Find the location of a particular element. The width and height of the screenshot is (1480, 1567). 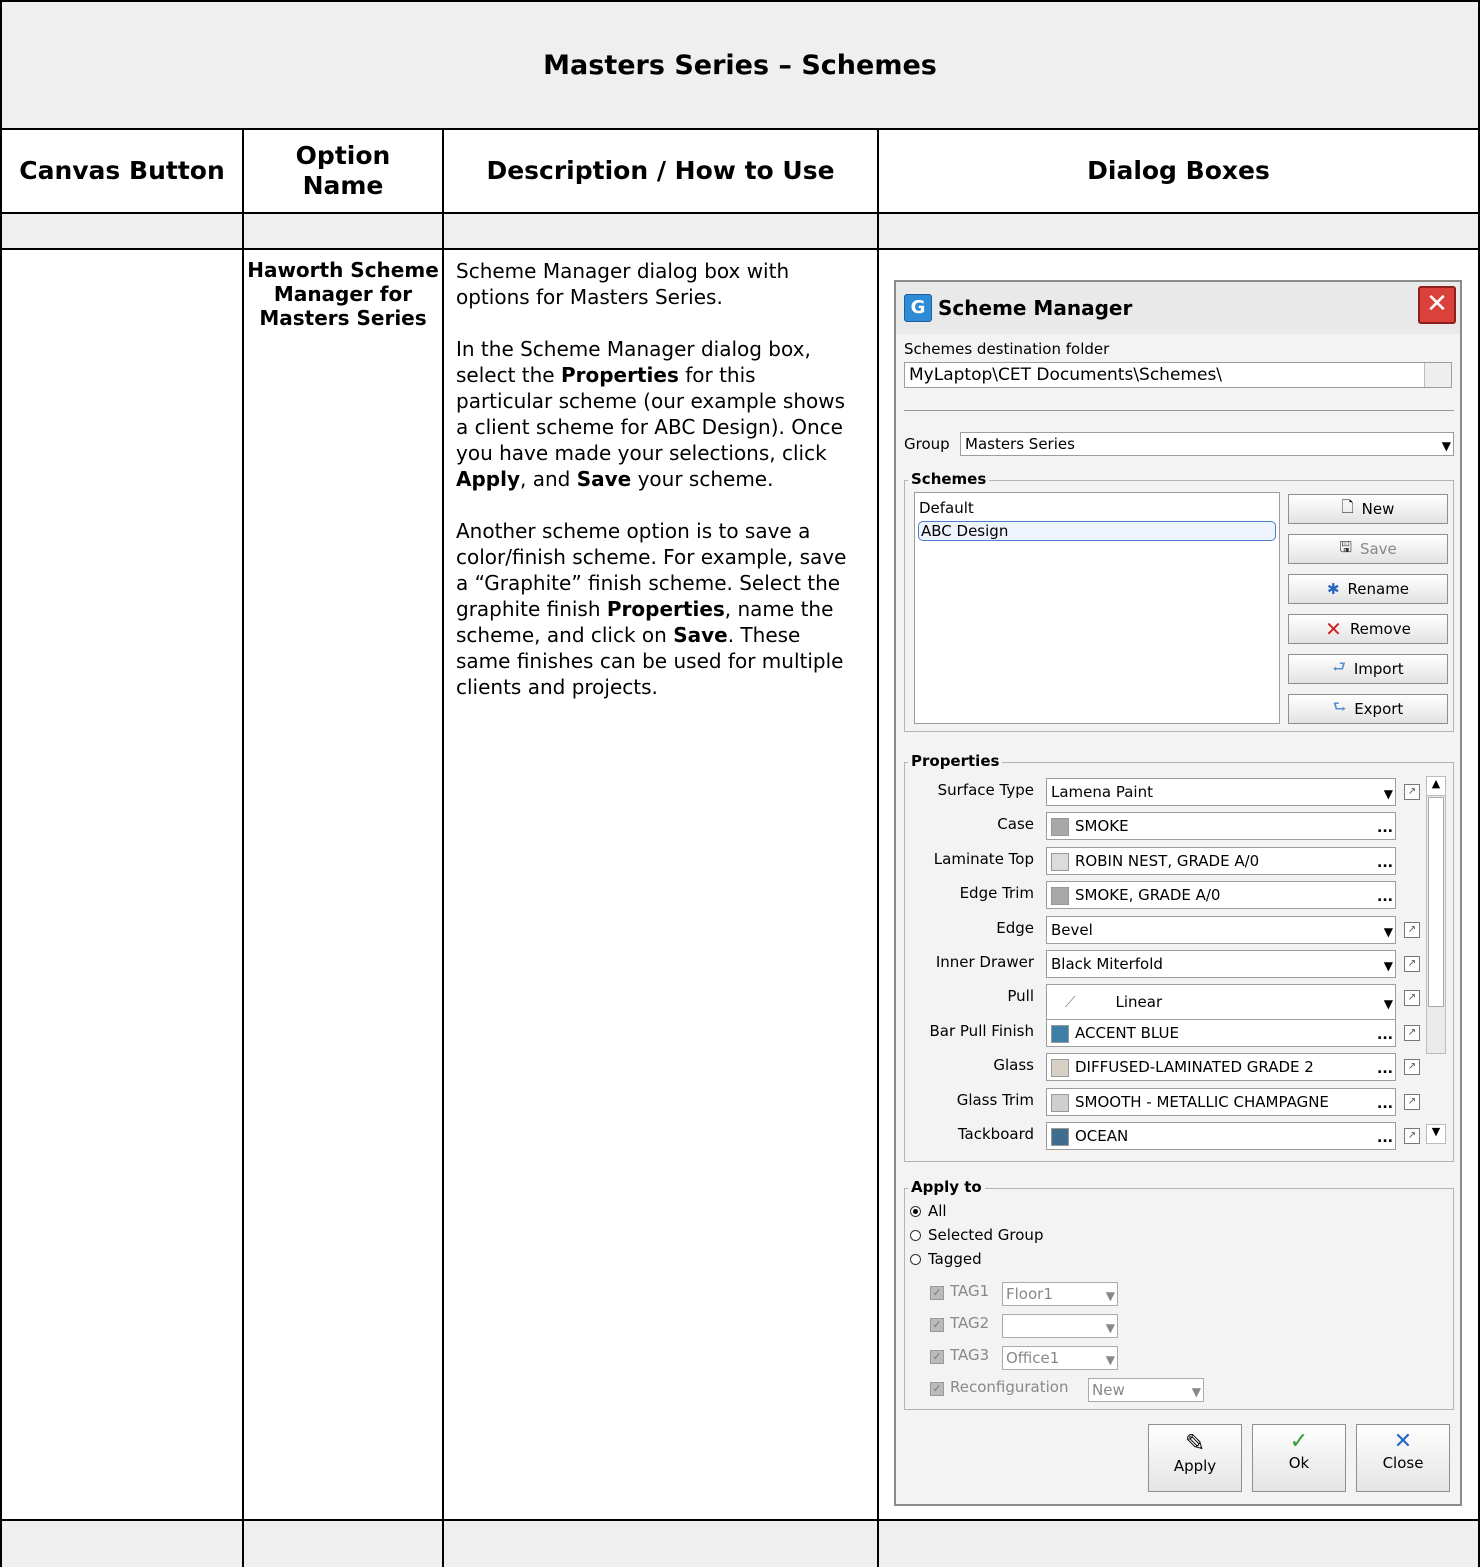

radio-selected-group is located at coordinates (915, 1235).